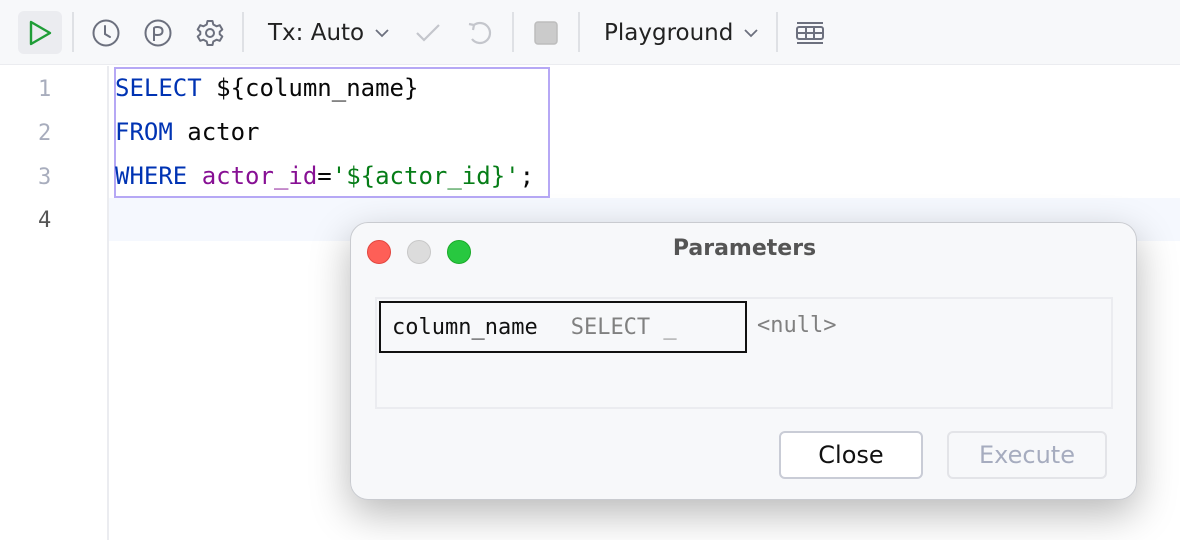 The height and width of the screenshot is (540, 1180). What do you see at coordinates (425, 176) in the screenshot?
I see `string-literal: '${actor_id}'` at bounding box center [425, 176].